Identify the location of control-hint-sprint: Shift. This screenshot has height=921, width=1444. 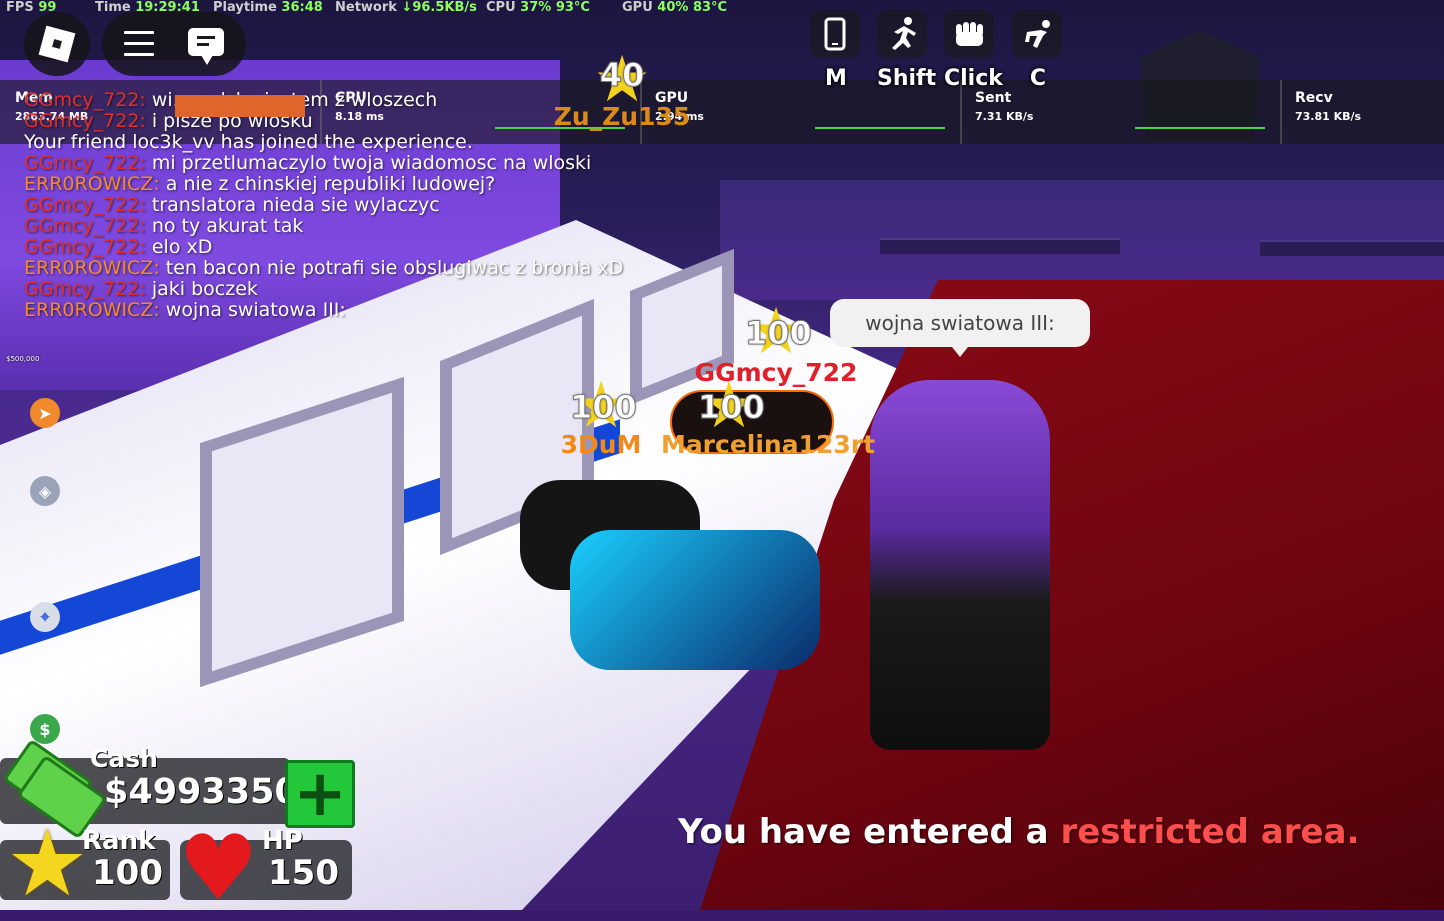
(906, 50).